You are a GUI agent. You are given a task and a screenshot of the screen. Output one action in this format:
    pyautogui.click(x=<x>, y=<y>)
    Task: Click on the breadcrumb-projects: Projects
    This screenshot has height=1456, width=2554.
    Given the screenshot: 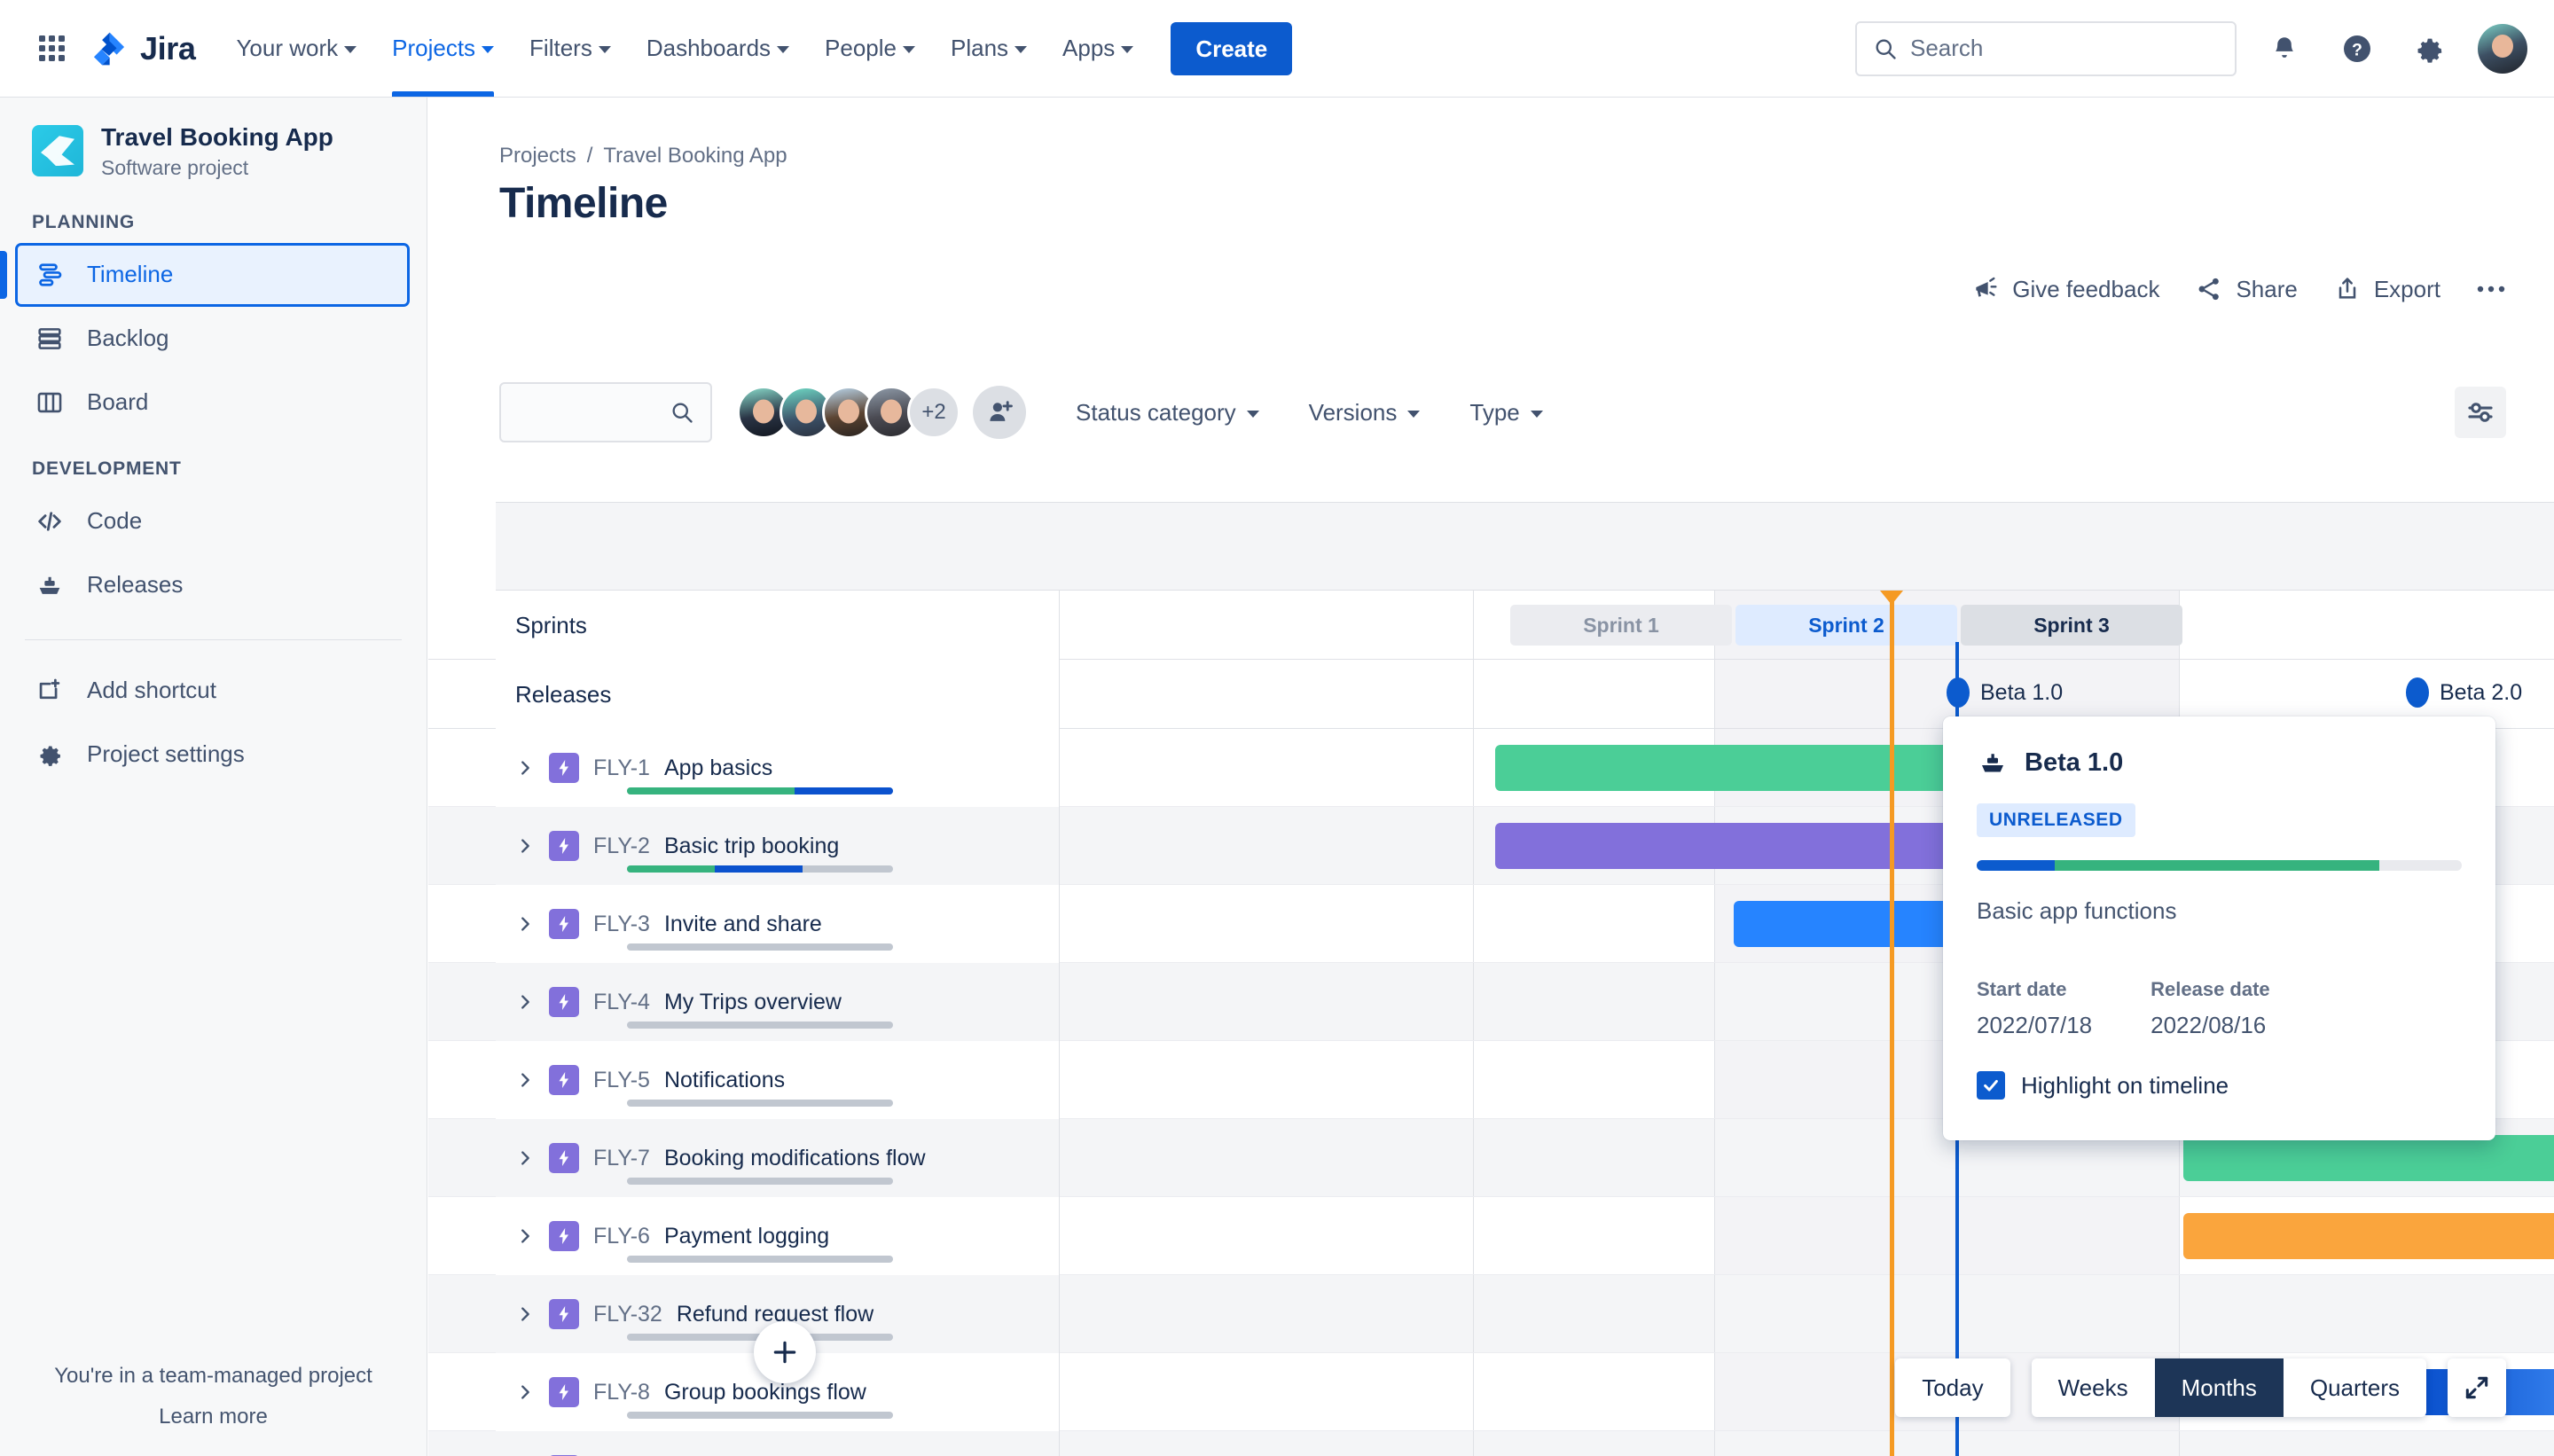 What is the action you would take?
    pyautogui.click(x=537, y=156)
    